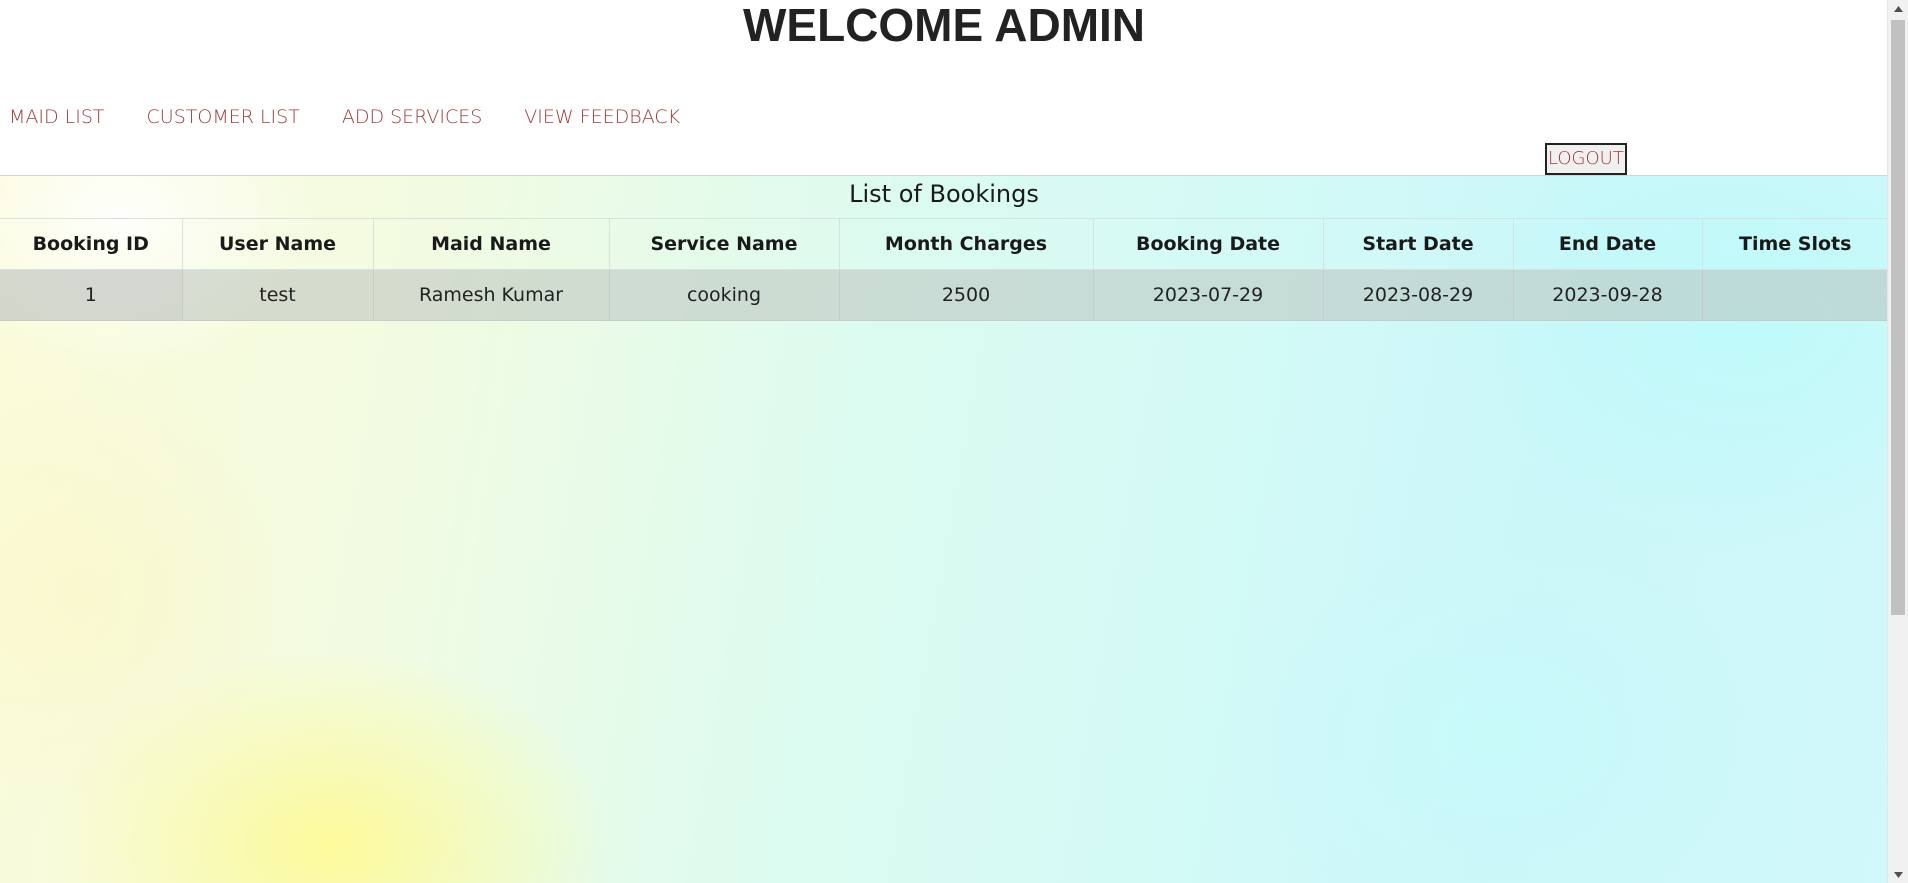 The width and height of the screenshot is (1908, 883). What do you see at coordinates (412, 117) in the screenshot?
I see `nav-add-services: ADD SERVICES` at bounding box center [412, 117].